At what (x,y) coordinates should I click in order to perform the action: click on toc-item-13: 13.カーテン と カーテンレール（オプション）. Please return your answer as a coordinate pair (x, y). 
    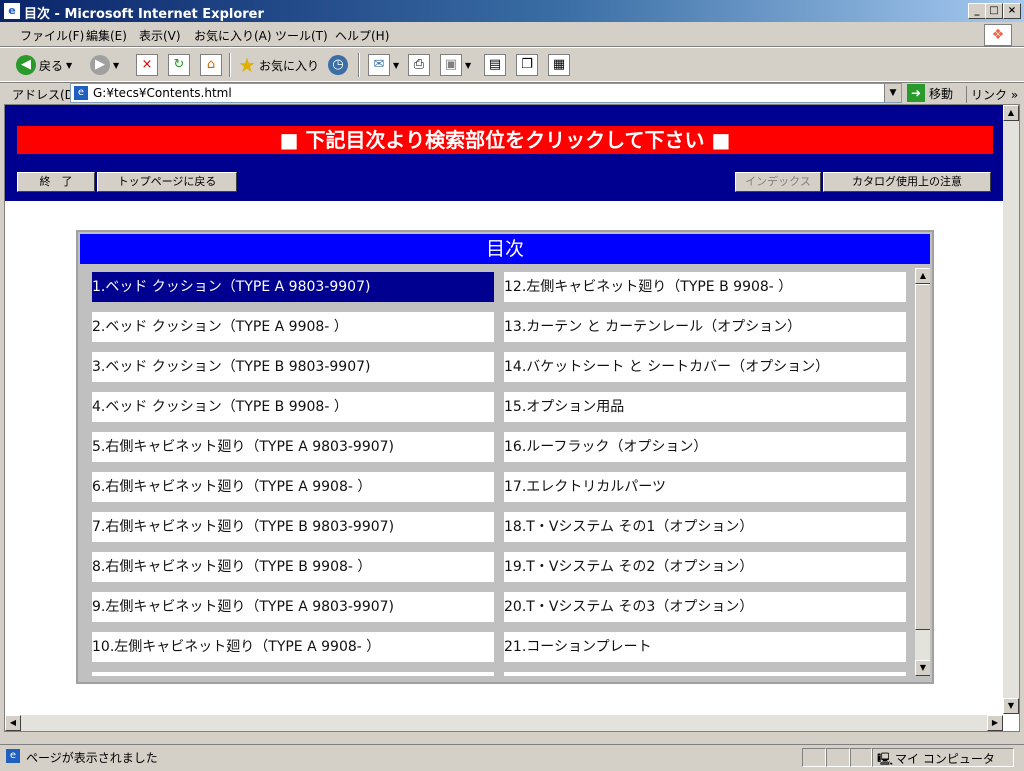
    Looking at the image, I should click on (705, 327).